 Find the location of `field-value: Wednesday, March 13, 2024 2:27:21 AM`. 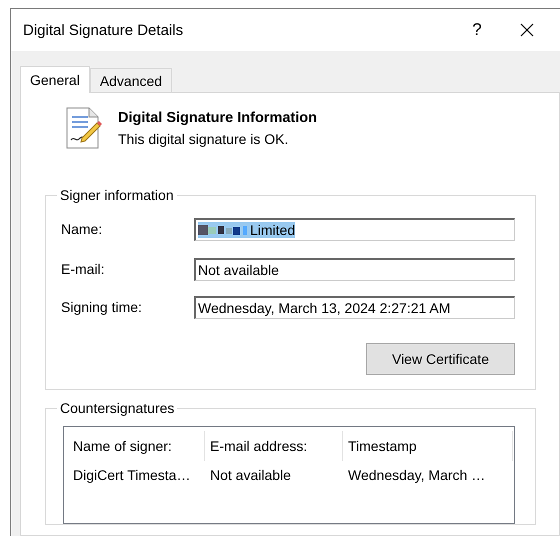

field-value: Wednesday, March 13, 2024 2:27:21 AM is located at coordinates (324, 308).